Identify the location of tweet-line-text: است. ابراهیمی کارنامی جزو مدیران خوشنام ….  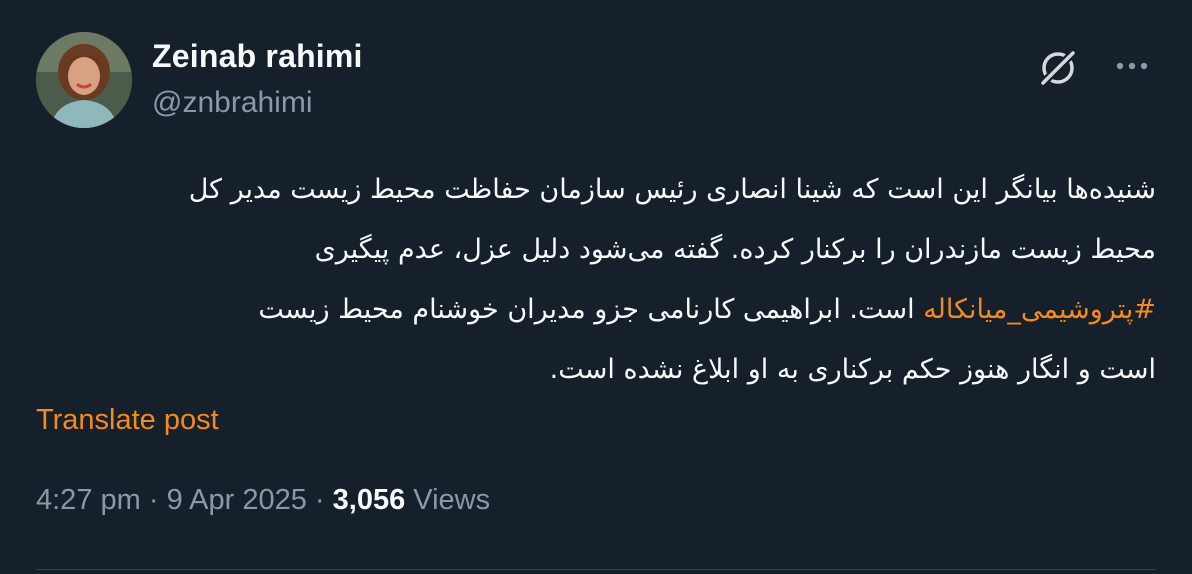
(591, 309).